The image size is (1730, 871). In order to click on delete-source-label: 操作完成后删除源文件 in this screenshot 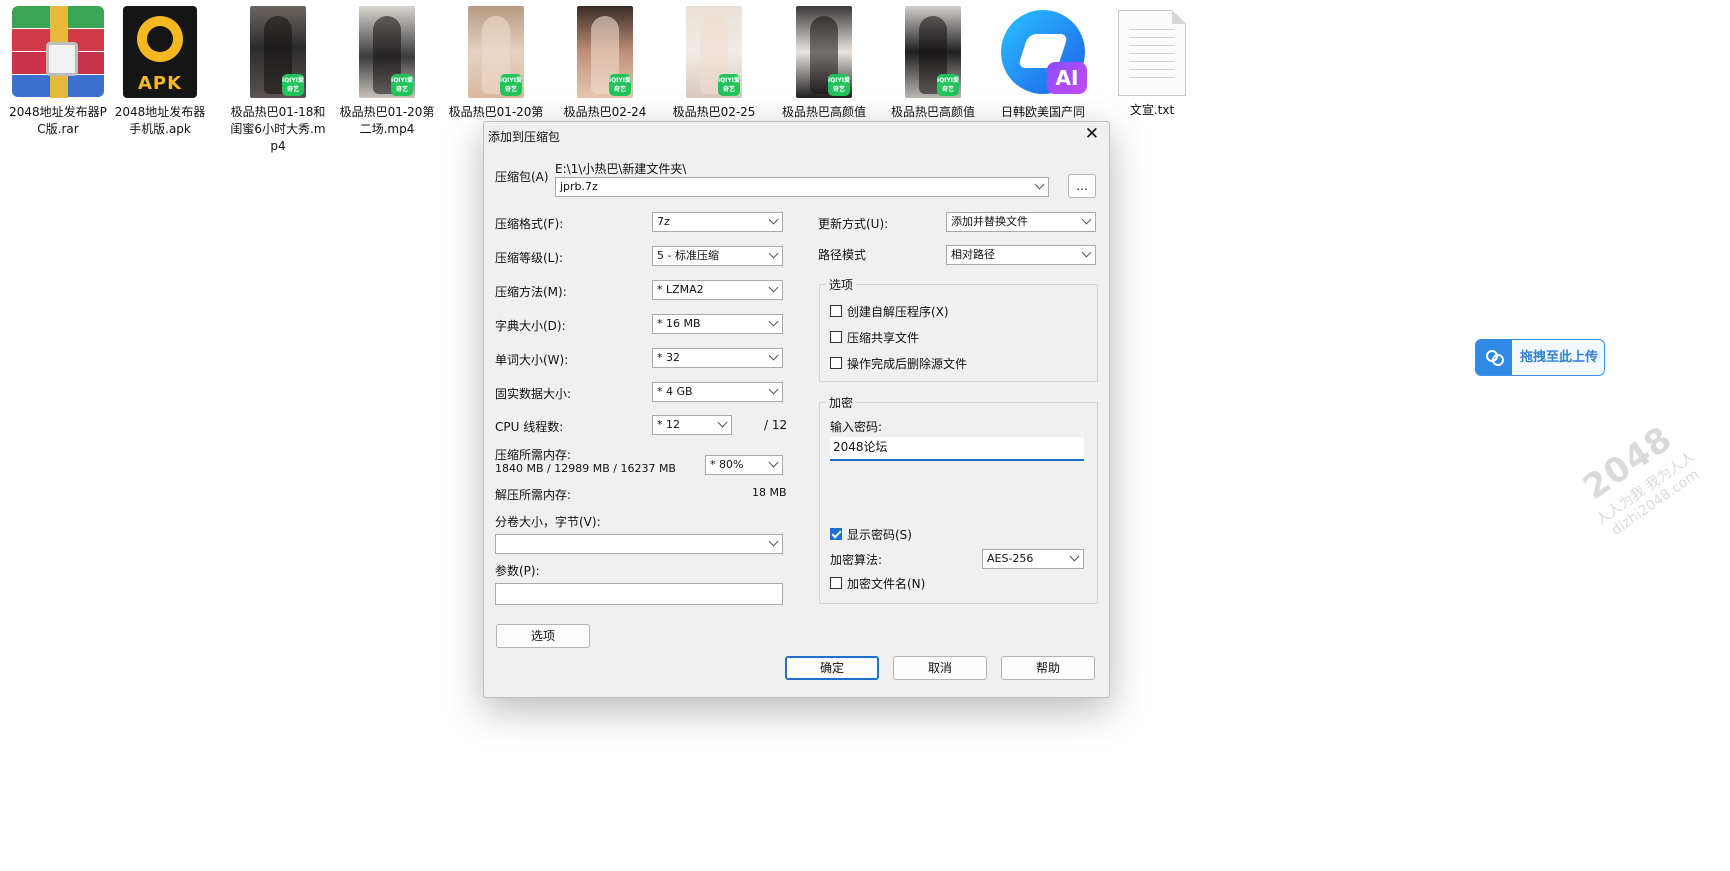, I will do `click(907, 364)`.